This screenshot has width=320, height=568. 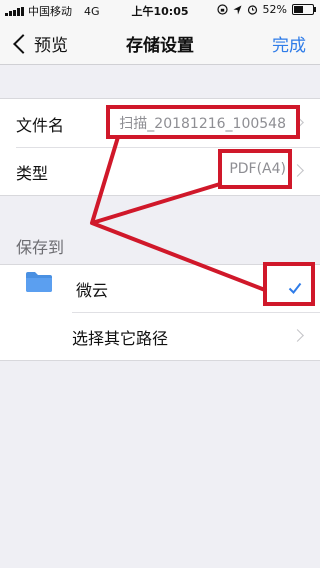 I want to click on weiyun-row: 微云, so click(x=160, y=288).